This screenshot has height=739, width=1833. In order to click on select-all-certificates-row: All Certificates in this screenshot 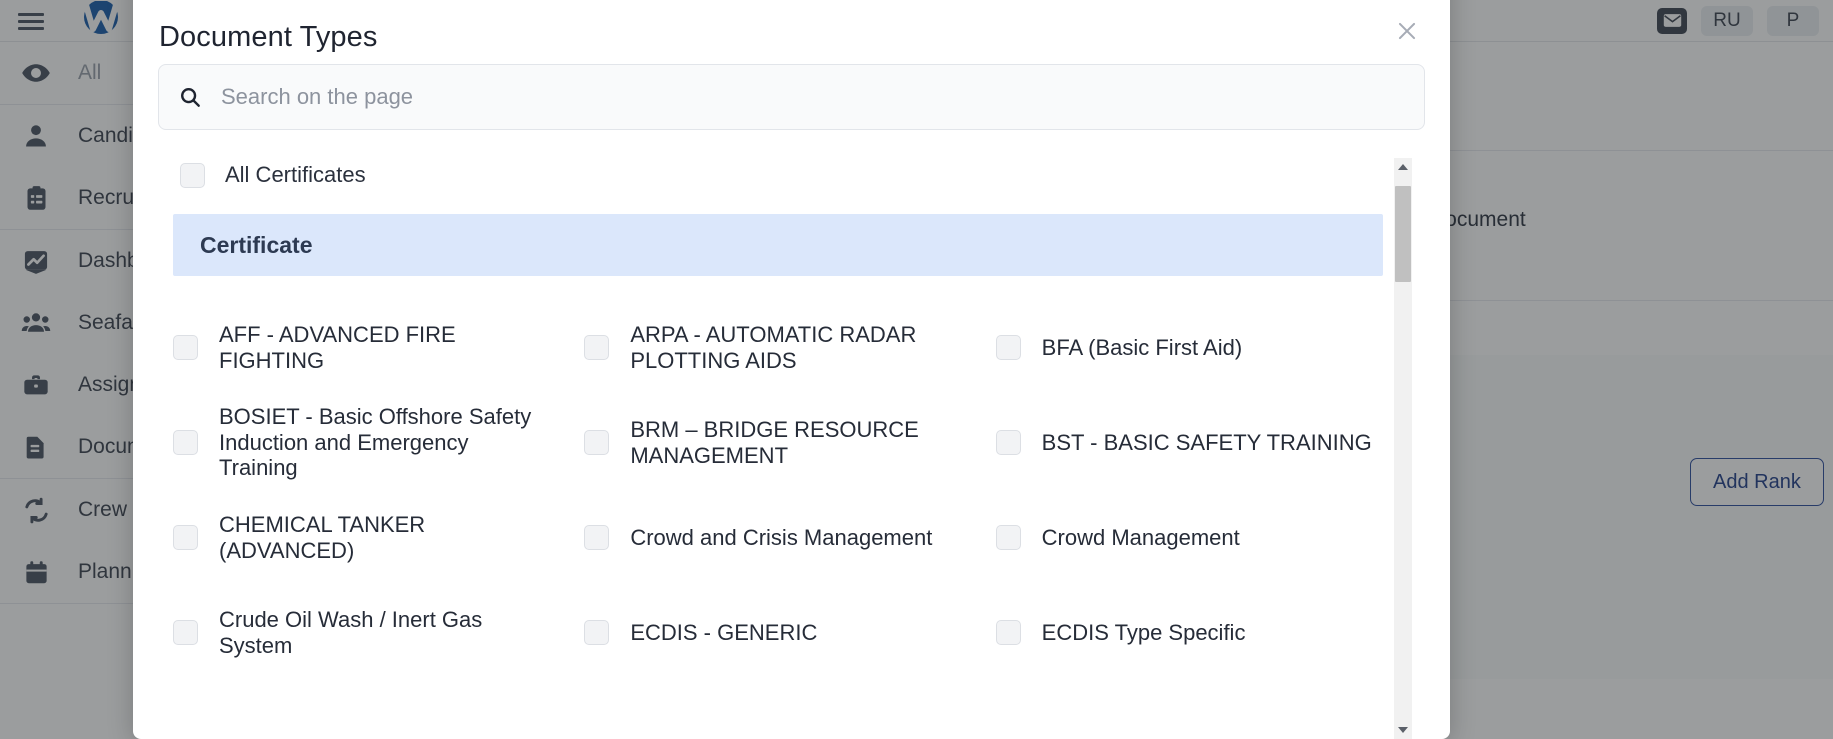, I will do `click(781, 175)`.